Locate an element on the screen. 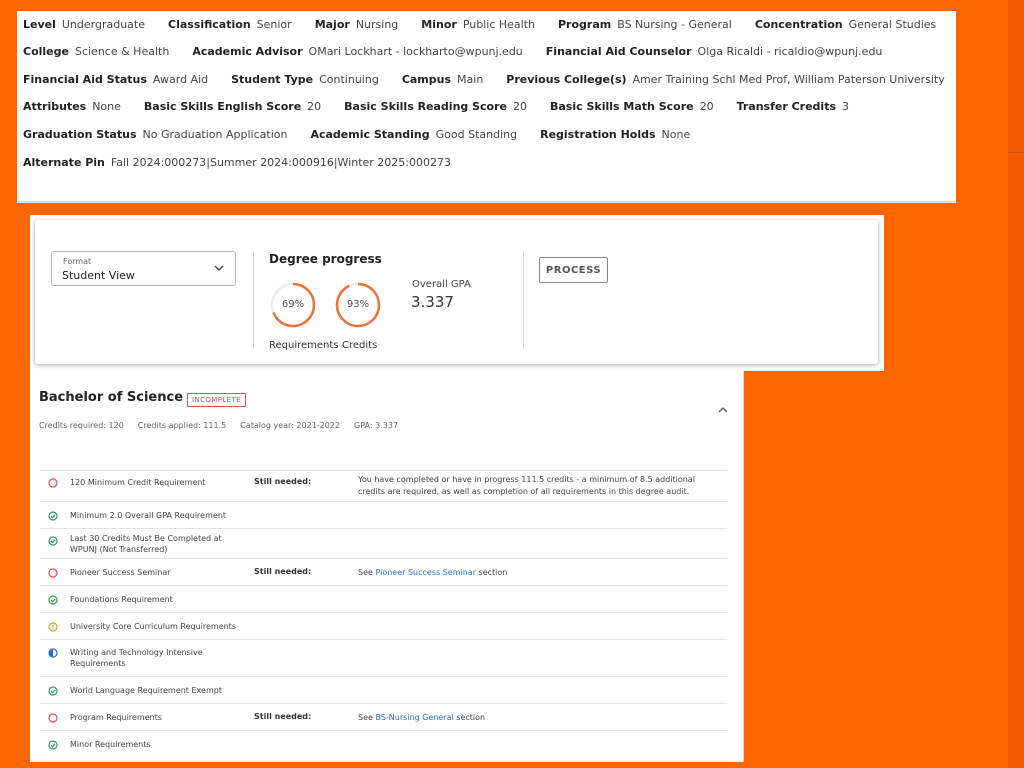 This screenshot has height=768, width=1024. info-field: Major Nursing is located at coordinates (357, 24).